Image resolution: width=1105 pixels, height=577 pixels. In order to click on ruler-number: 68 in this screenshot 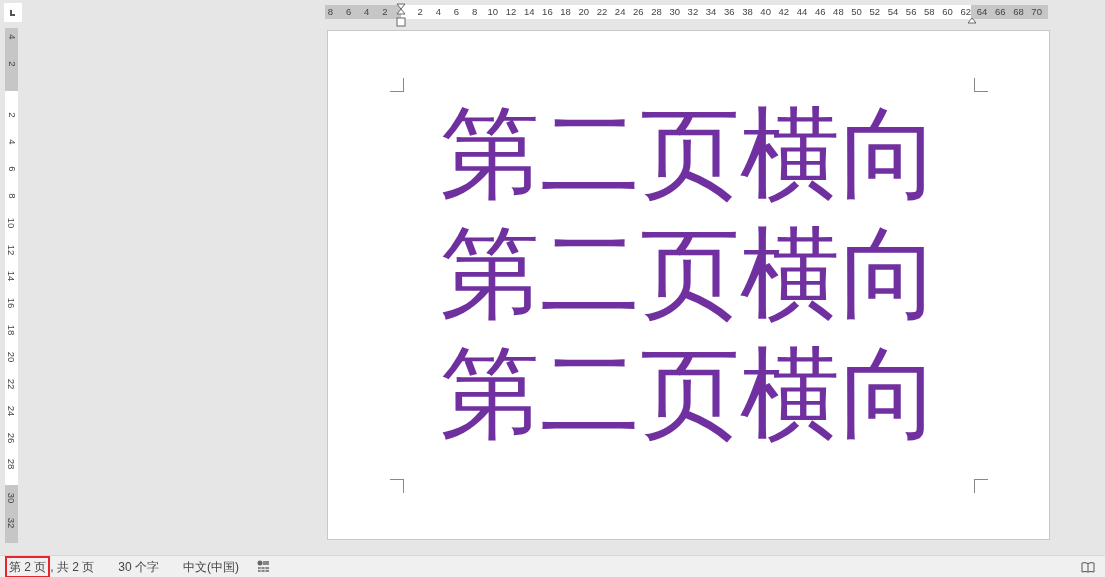, I will do `click(1018, 12)`.